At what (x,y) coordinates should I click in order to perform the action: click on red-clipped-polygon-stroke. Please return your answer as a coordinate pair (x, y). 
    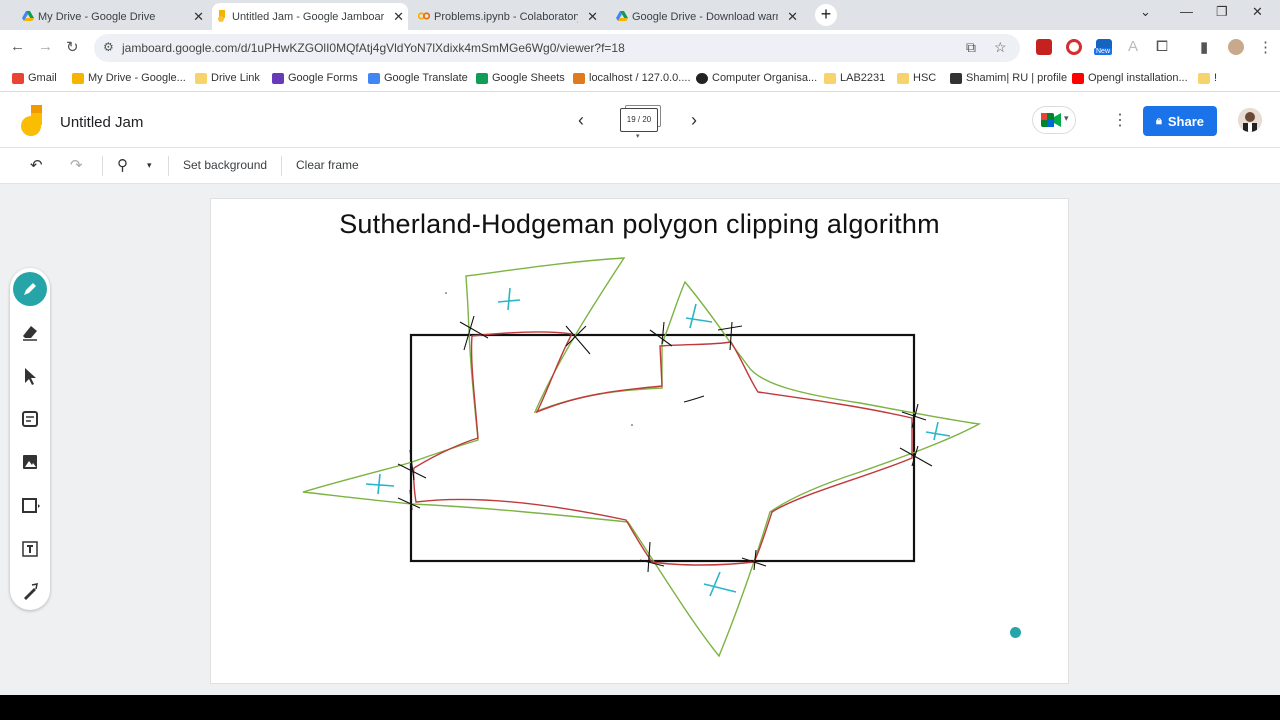
    Looking at the image, I should click on (662, 448).